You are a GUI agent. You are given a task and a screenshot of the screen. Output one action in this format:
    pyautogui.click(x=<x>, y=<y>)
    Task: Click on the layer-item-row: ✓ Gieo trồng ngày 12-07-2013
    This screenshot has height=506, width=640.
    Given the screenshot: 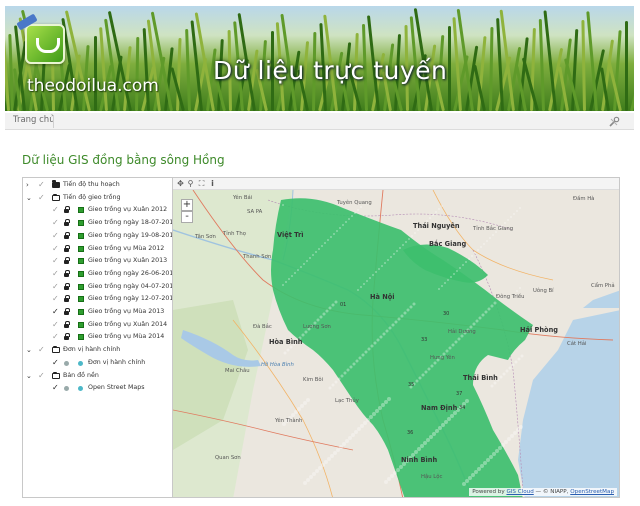 What is the action you would take?
    pyautogui.click(x=100, y=299)
    